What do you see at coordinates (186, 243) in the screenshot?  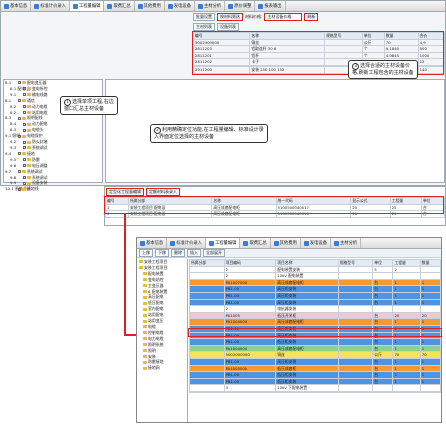 I see `win-tab-1: 标准计价录入` at bounding box center [186, 243].